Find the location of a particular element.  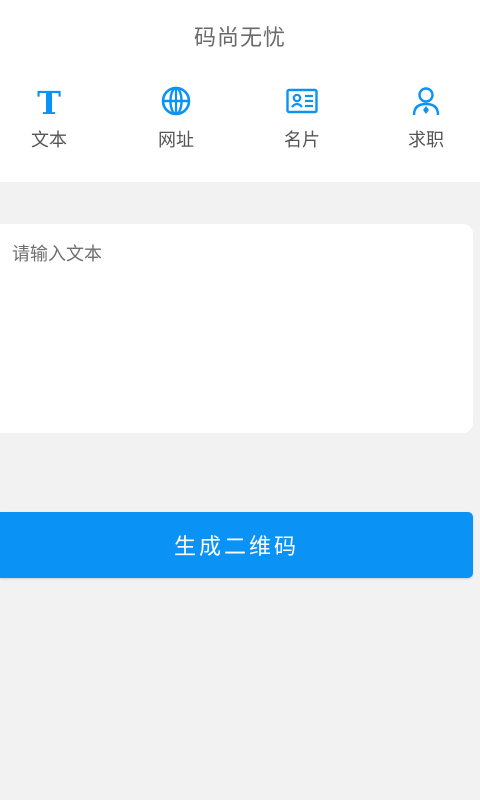

tab-job: 求职 is located at coordinates (426, 124).